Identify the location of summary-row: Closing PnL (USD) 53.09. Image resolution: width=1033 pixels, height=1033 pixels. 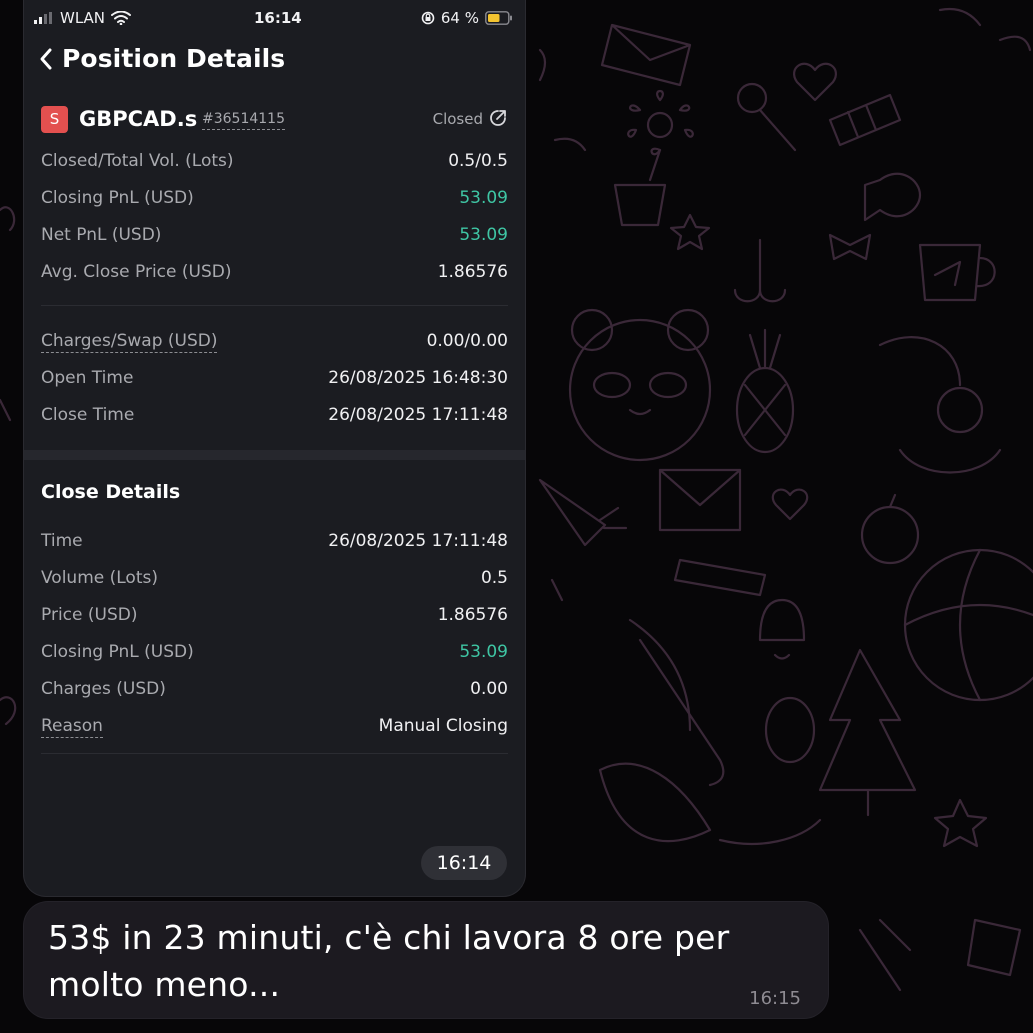
(274, 197).